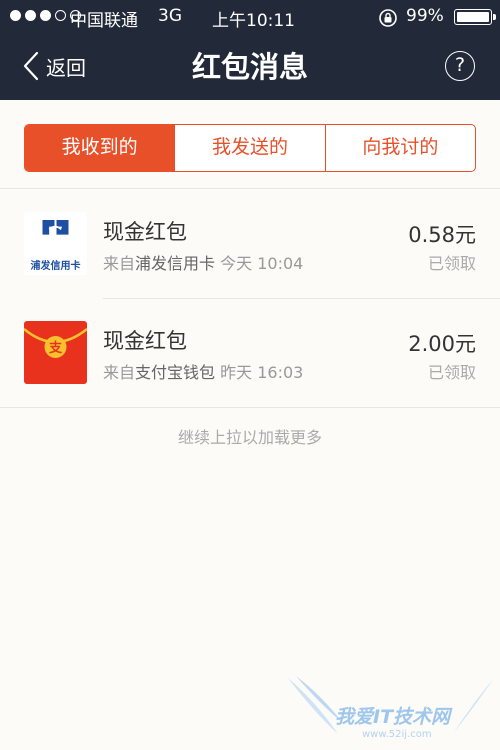 This screenshot has height=750, width=500. I want to click on sender-name: 支付宝钱包, so click(175, 372).